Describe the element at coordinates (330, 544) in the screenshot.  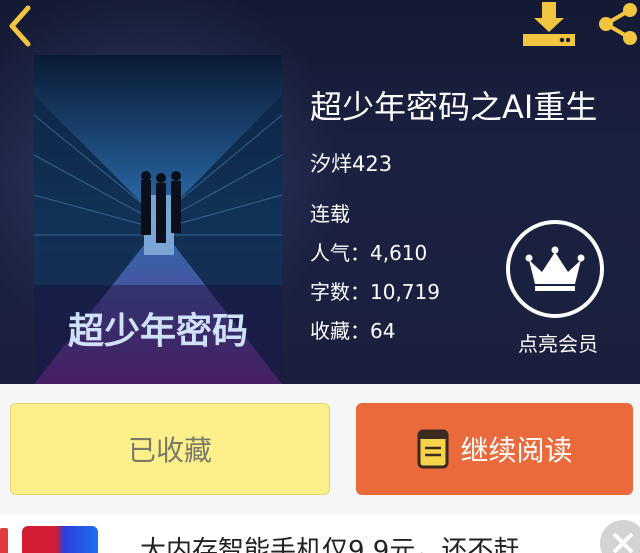
I see `ad-text: 大内存智能手机仅9.9元，还不赶` at that location.